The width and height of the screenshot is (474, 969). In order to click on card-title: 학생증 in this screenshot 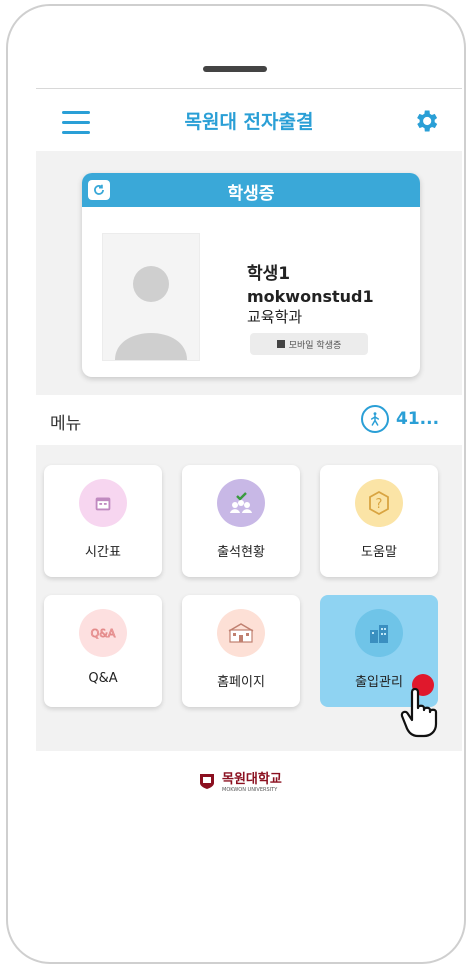, I will do `click(251, 194)`.